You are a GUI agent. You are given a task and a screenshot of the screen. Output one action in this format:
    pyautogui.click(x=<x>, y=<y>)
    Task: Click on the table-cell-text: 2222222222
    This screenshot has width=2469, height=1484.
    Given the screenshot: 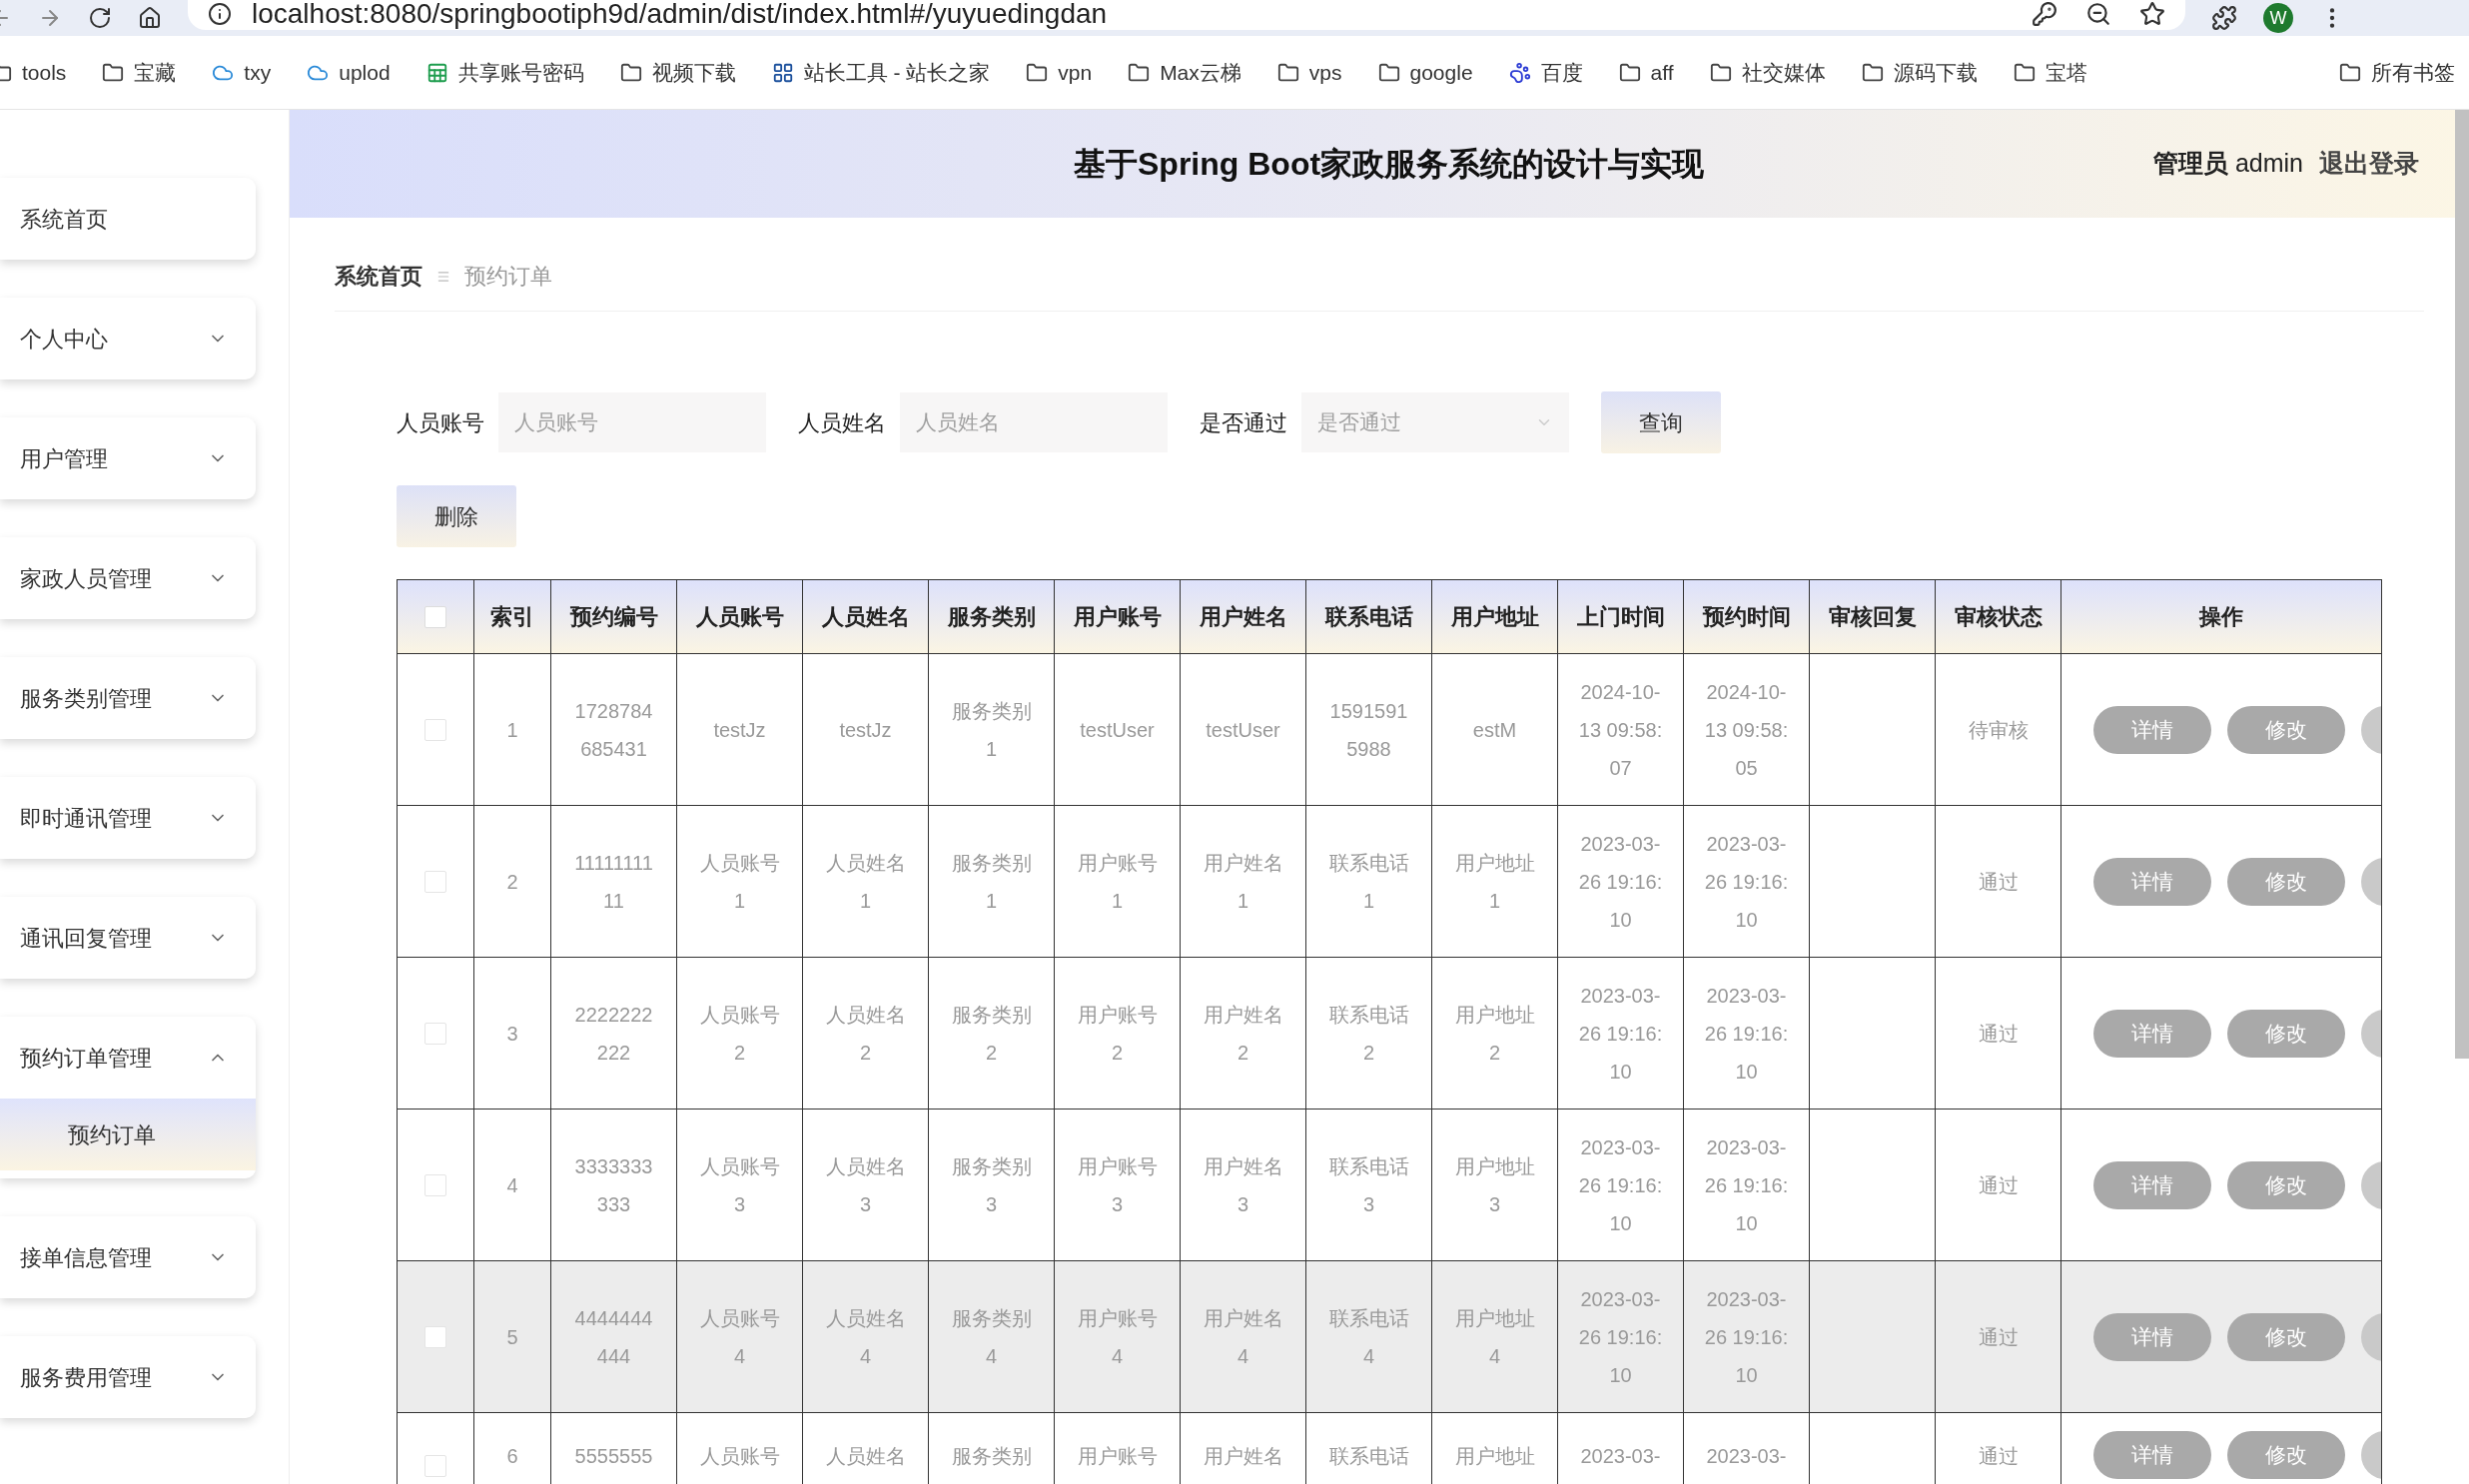 What is the action you would take?
    pyautogui.click(x=613, y=1034)
    